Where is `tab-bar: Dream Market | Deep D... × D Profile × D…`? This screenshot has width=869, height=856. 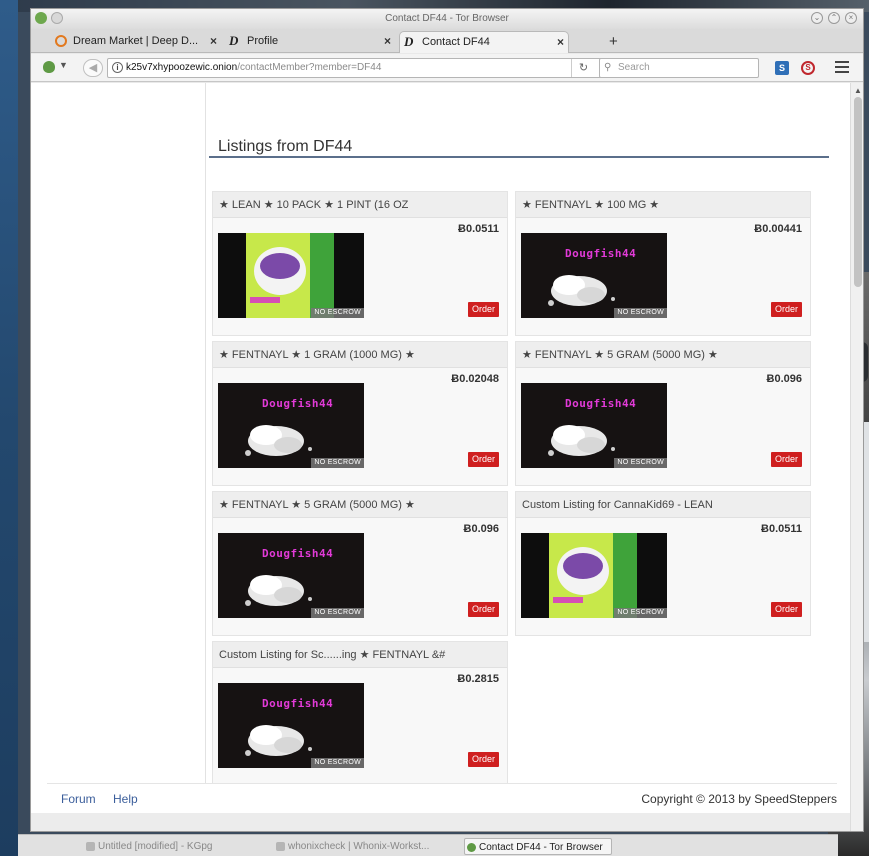 tab-bar: Dream Market | Deep D... × D Profile × D… is located at coordinates (447, 41).